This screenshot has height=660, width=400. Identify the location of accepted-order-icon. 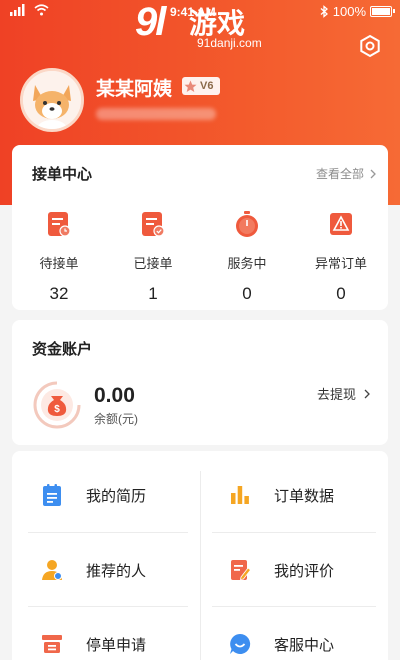
(153, 224).